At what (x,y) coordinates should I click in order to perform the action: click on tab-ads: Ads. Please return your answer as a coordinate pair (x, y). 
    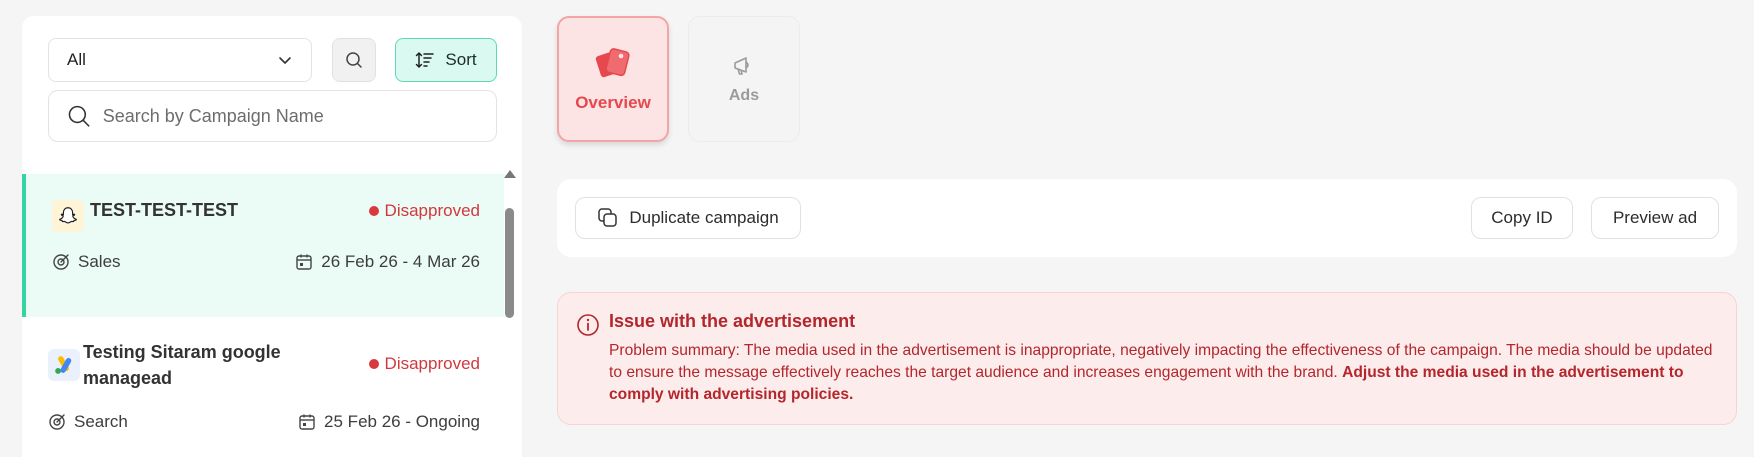
    Looking at the image, I should click on (744, 79).